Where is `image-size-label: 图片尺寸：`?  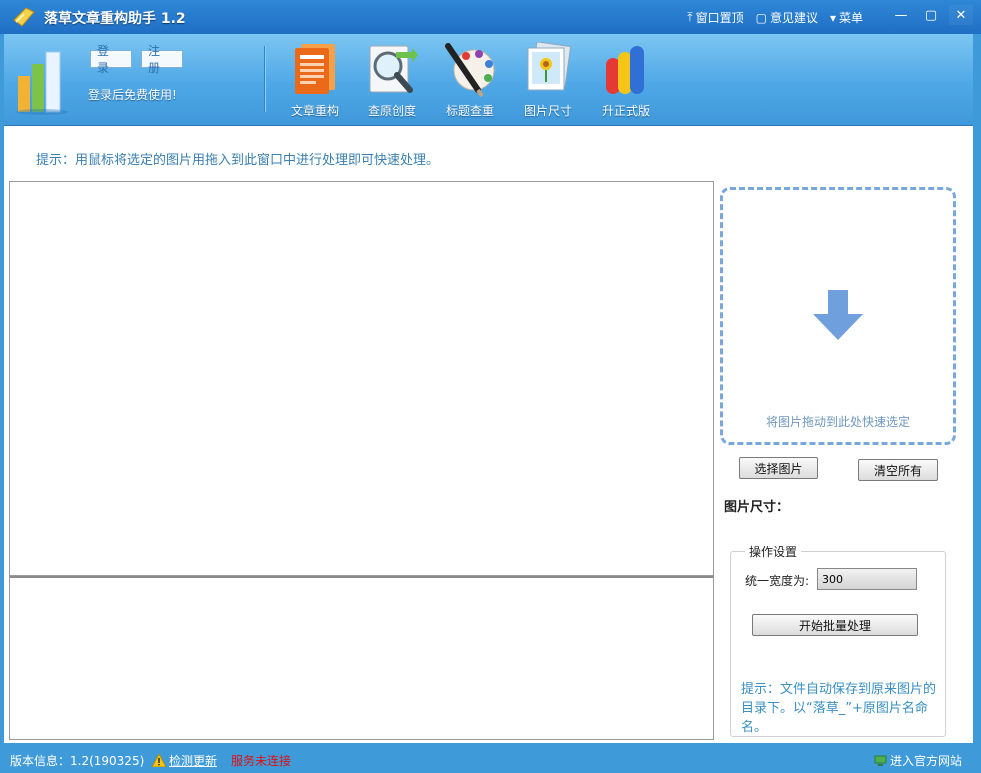 image-size-label: 图片尺寸： is located at coordinates (757, 507).